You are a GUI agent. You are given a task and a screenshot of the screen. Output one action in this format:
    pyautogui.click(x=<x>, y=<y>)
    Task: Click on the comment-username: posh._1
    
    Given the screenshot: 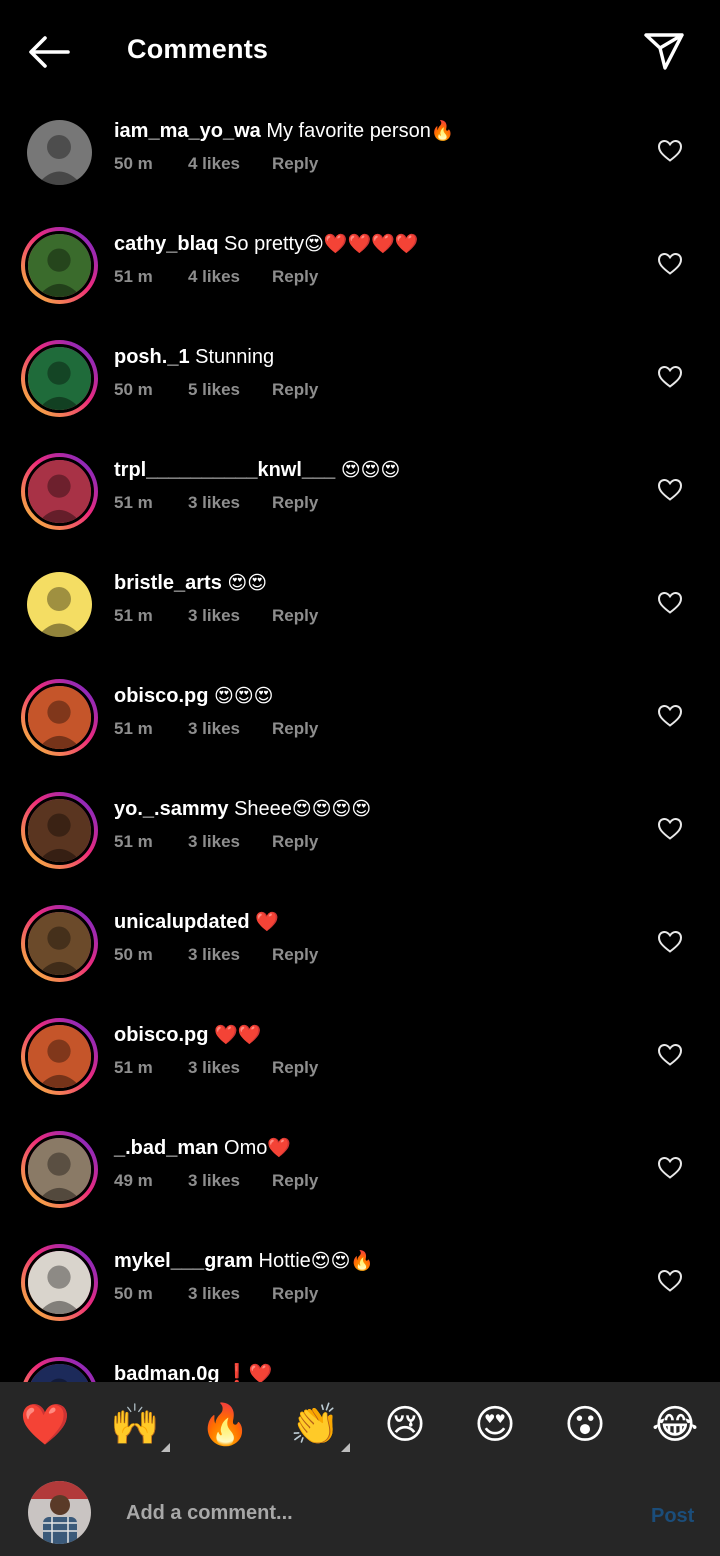 What is the action you would take?
    pyautogui.click(x=152, y=357)
    